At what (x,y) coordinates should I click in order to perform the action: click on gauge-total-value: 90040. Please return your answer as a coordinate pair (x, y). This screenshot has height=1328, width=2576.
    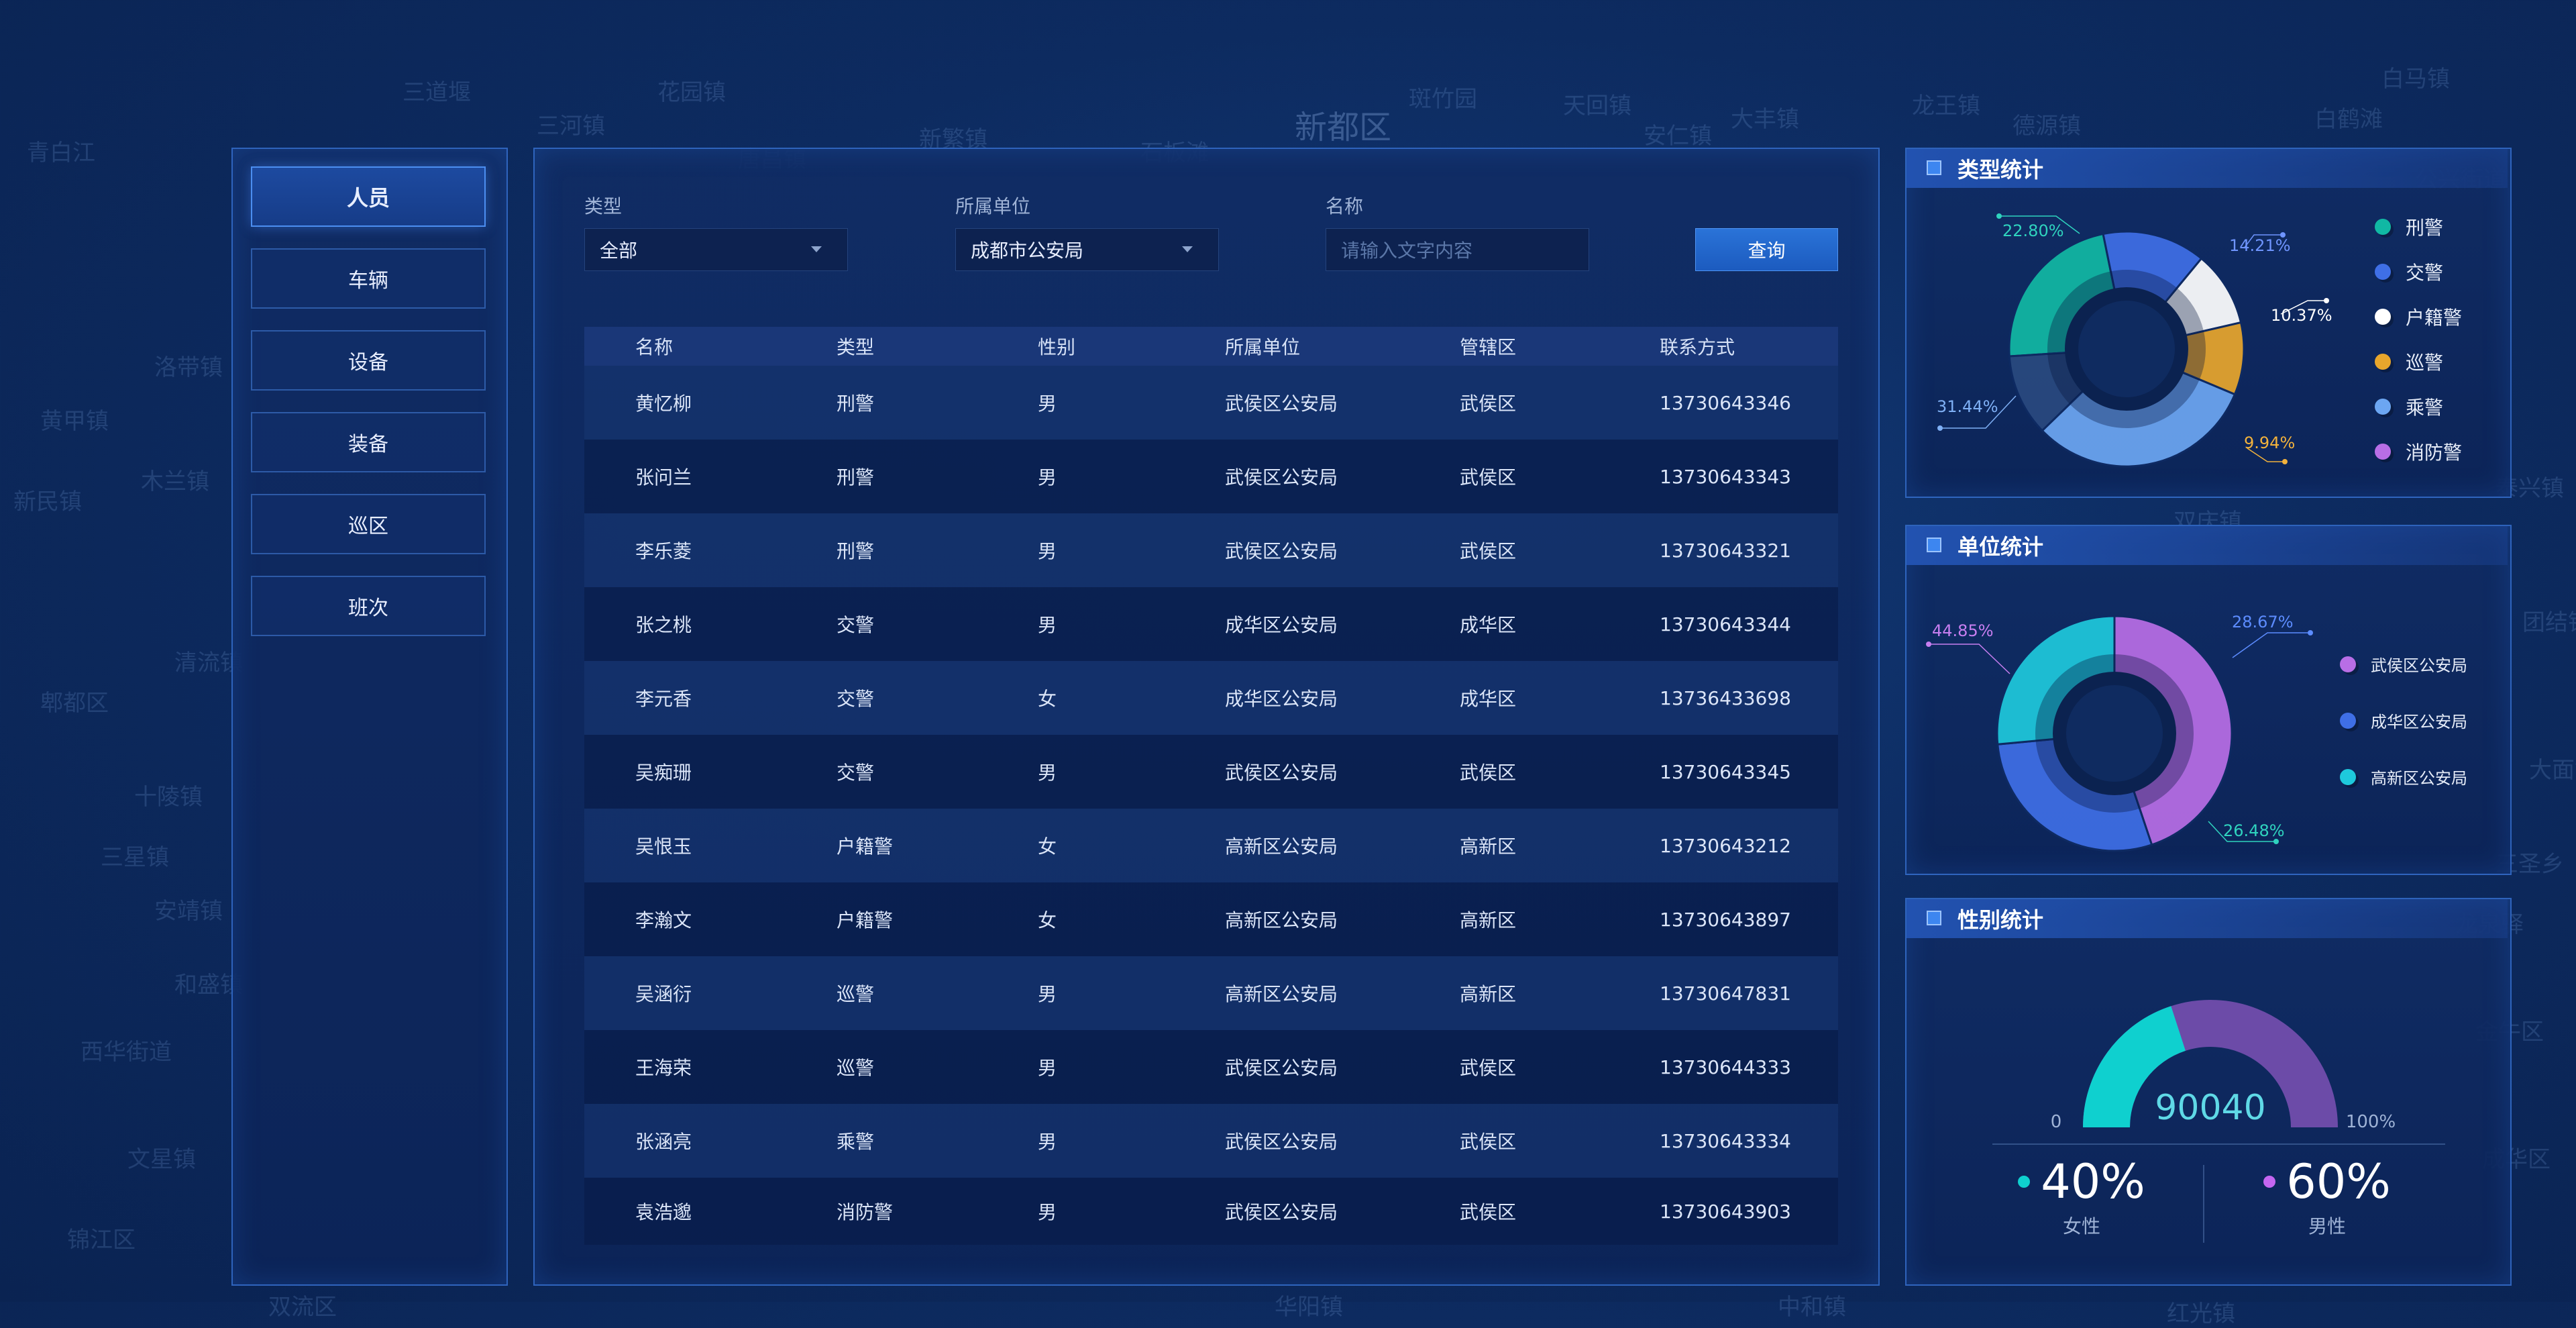
    Looking at the image, I should click on (2210, 1108).